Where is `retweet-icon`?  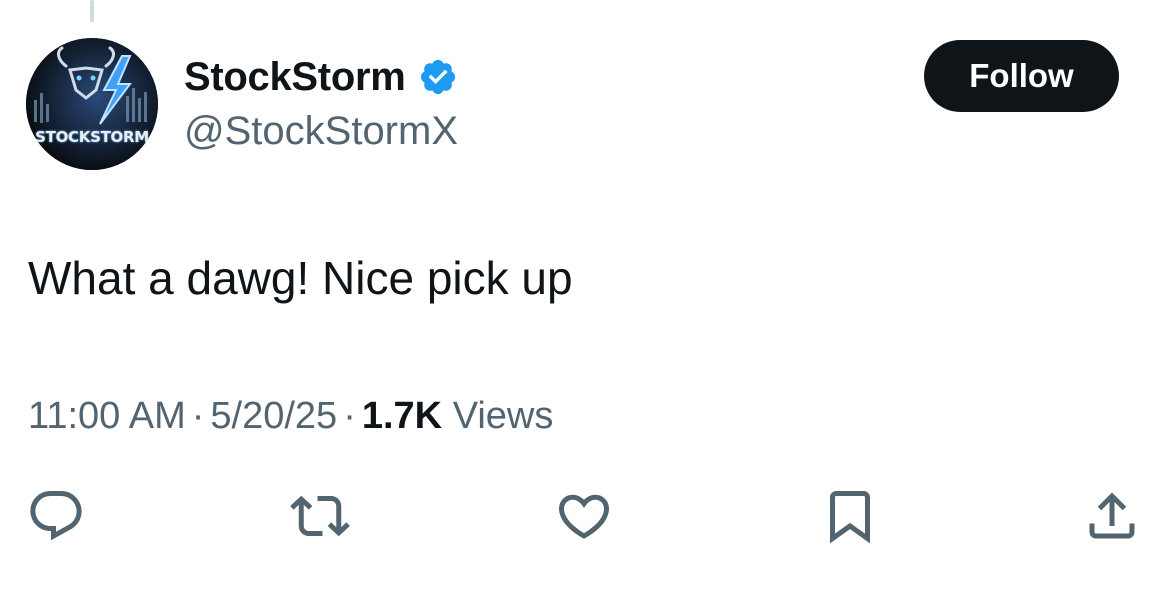 retweet-icon is located at coordinates (320, 516).